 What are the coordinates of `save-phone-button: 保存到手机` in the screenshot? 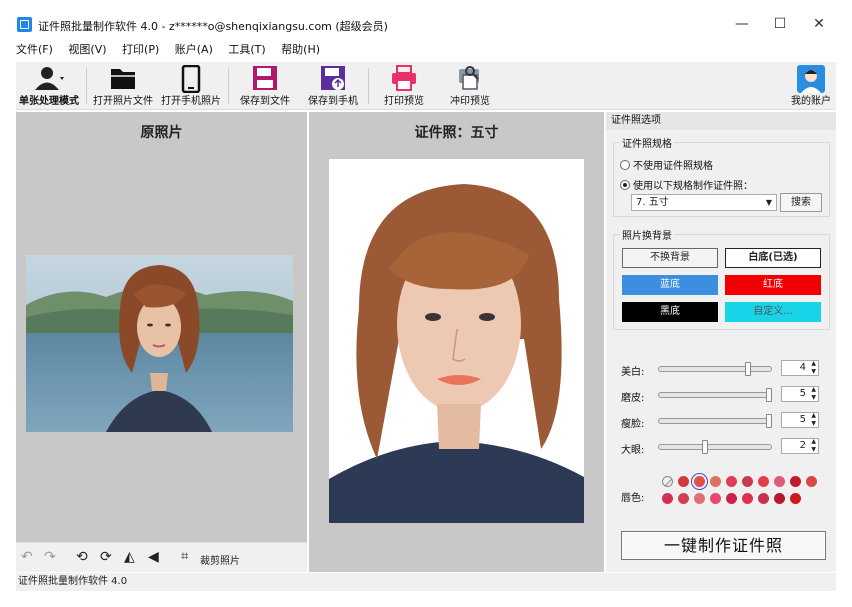 It's located at (333, 86).